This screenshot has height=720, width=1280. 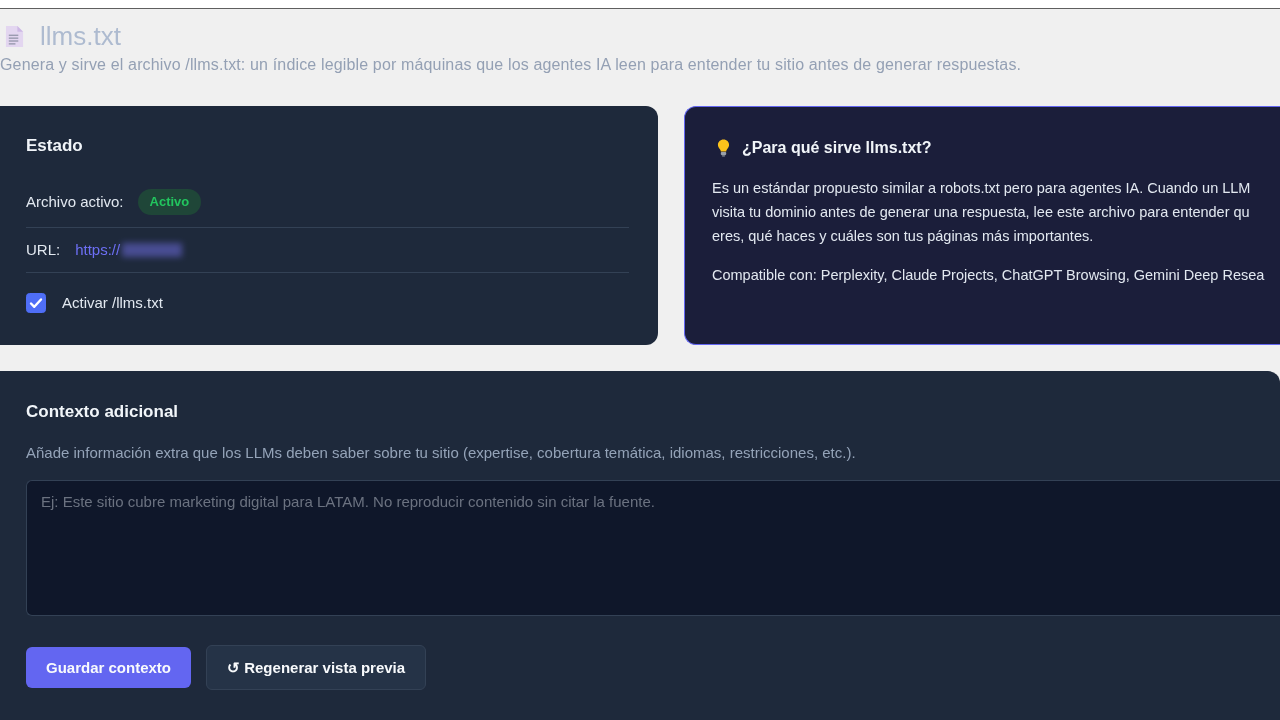 I want to click on card-title: Contexto adicional, so click(x=103, y=412).